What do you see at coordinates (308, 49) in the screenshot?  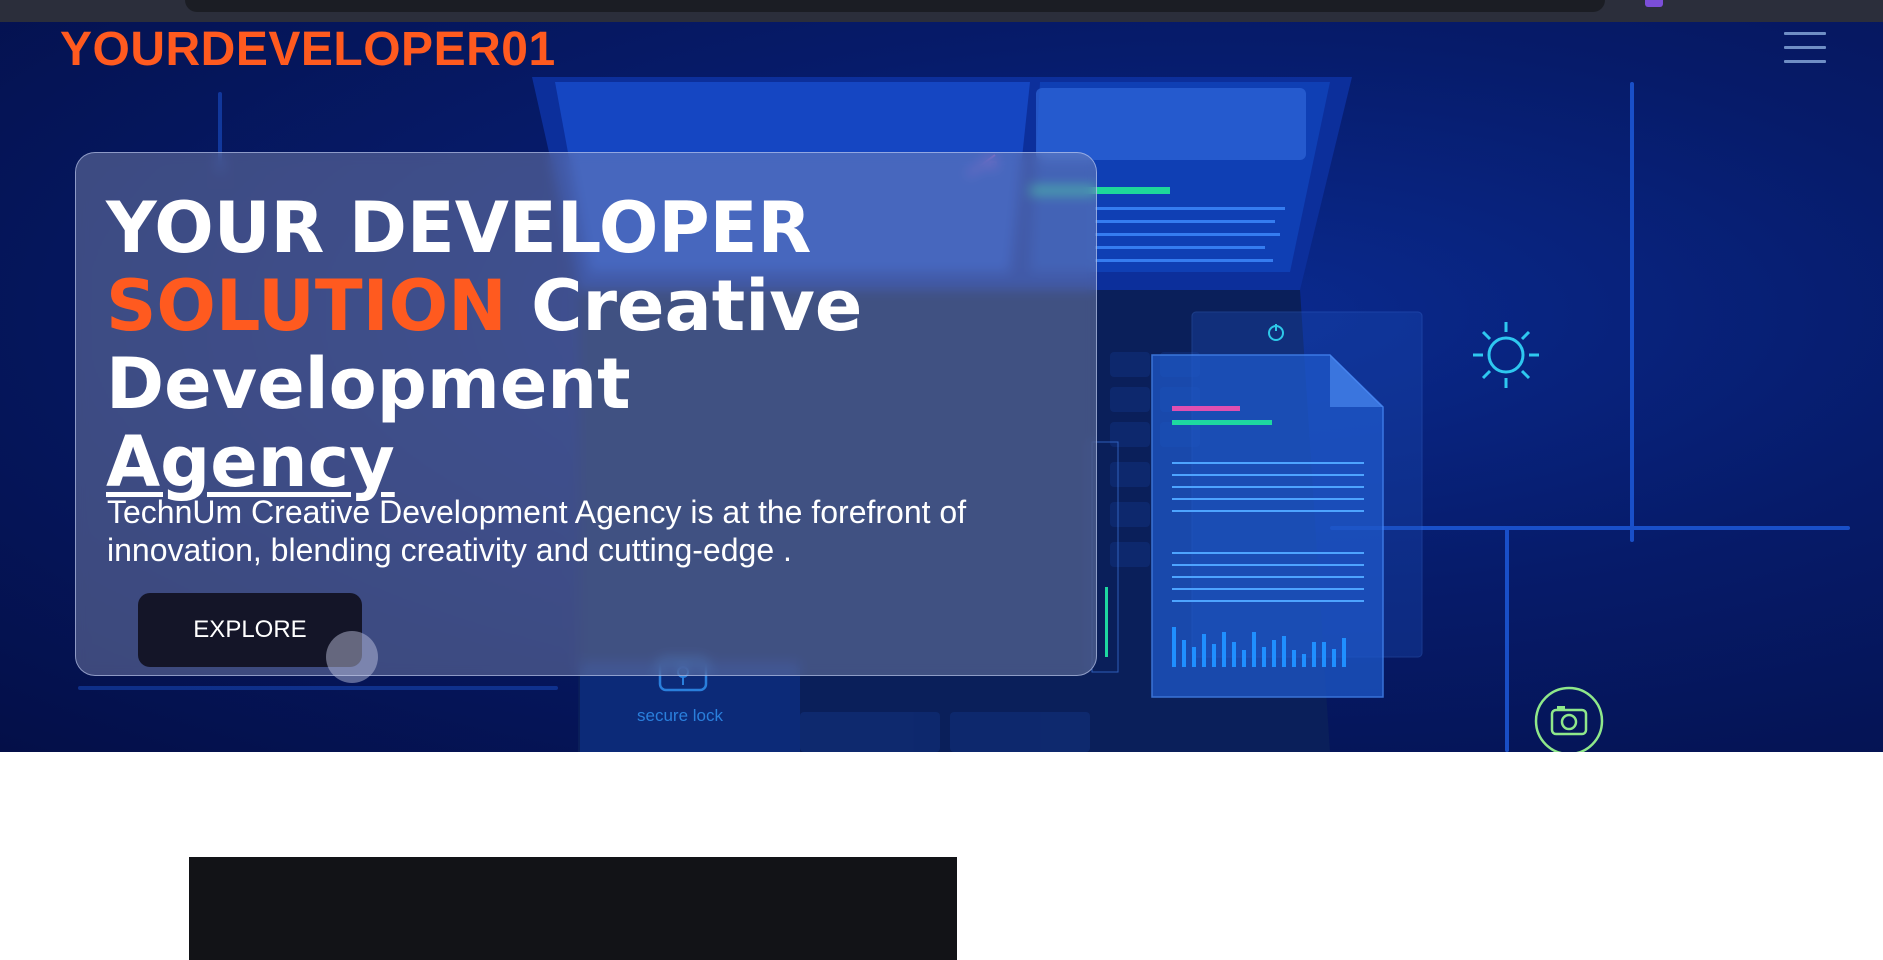 I see `brand-logo: YOURDEVELOPER01` at bounding box center [308, 49].